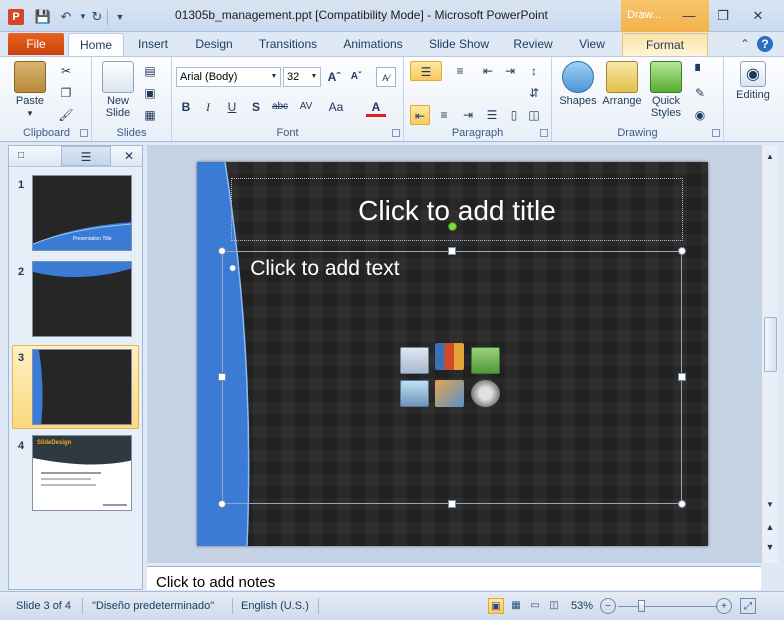  What do you see at coordinates (454, 578) in the screenshot?
I see `notes-pane: Click to add notes` at bounding box center [454, 578].